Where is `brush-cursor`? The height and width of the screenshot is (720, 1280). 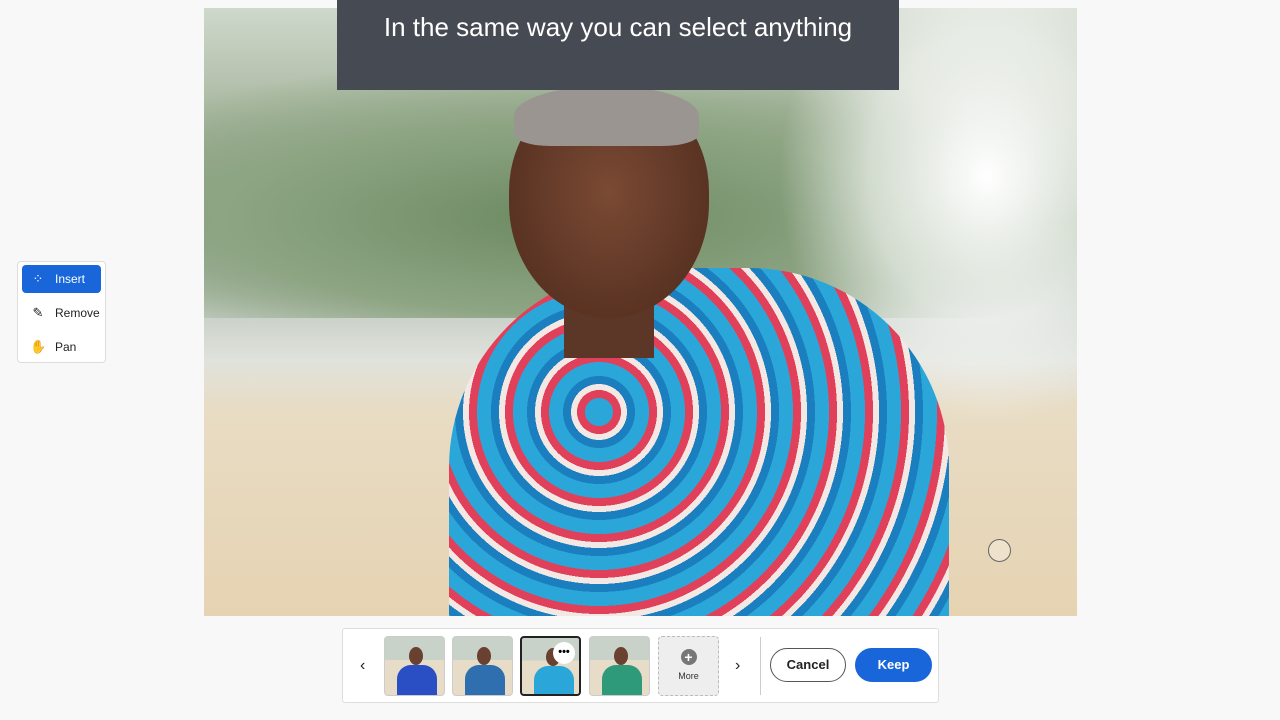 brush-cursor is located at coordinates (999, 550).